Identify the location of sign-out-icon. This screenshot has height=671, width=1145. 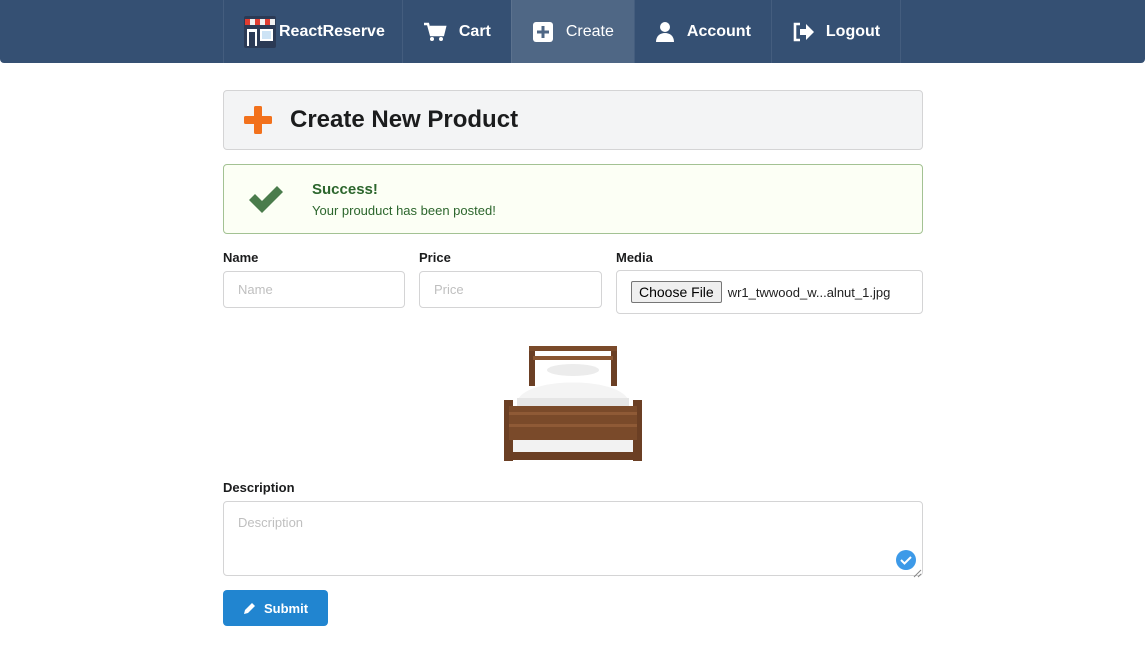
(803, 32).